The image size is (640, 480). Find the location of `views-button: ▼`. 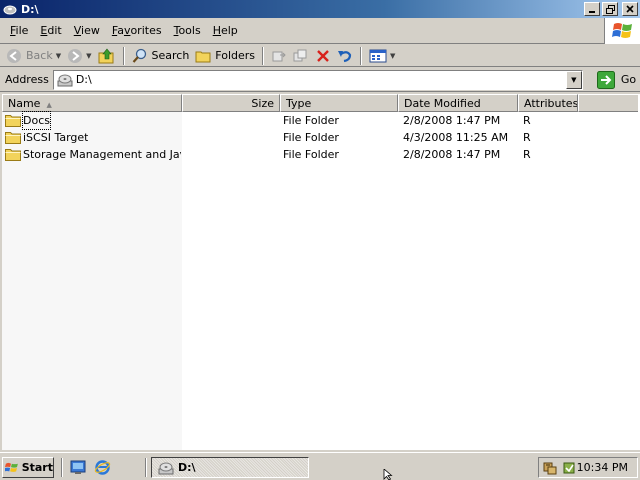

views-button: ▼ is located at coordinates (382, 56).